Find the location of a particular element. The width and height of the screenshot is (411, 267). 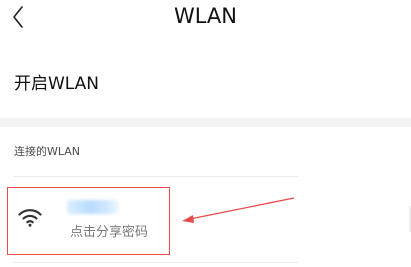

share-password-link: 点击分享密码 is located at coordinates (109, 233).